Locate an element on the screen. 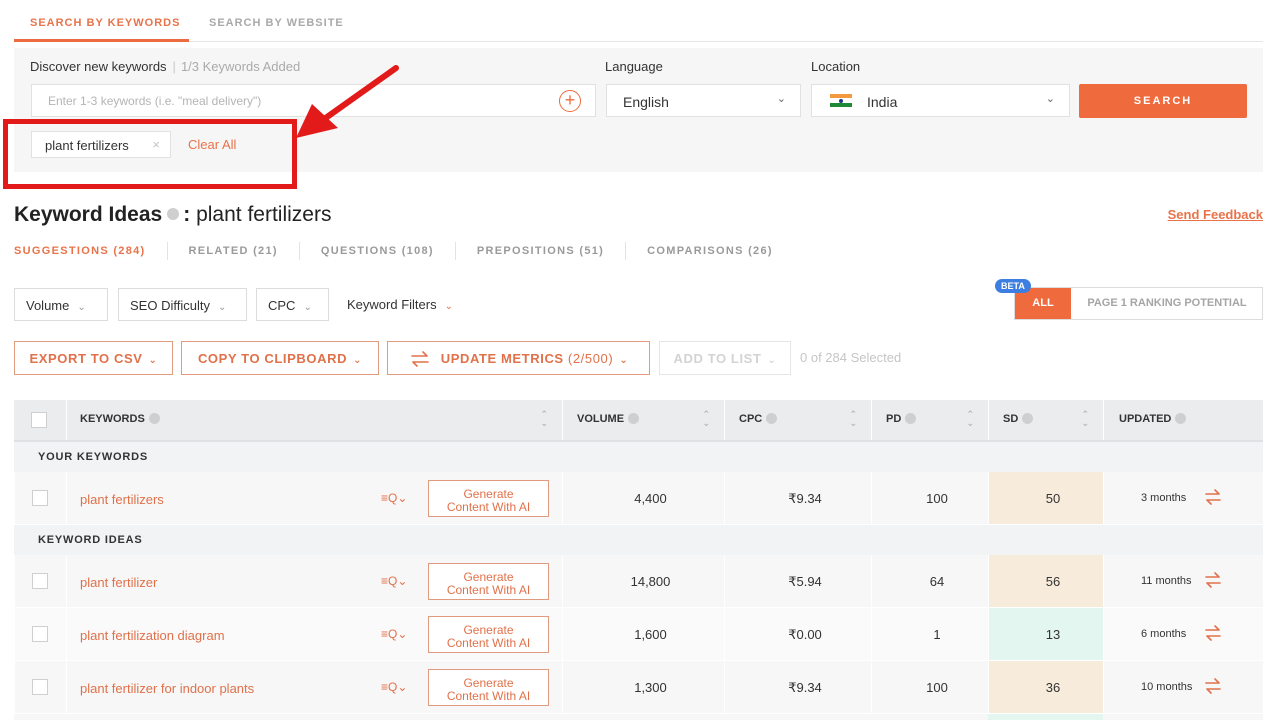 This screenshot has width=1280, height=720. volume-cell: 1,600 is located at coordinates (643, 634).